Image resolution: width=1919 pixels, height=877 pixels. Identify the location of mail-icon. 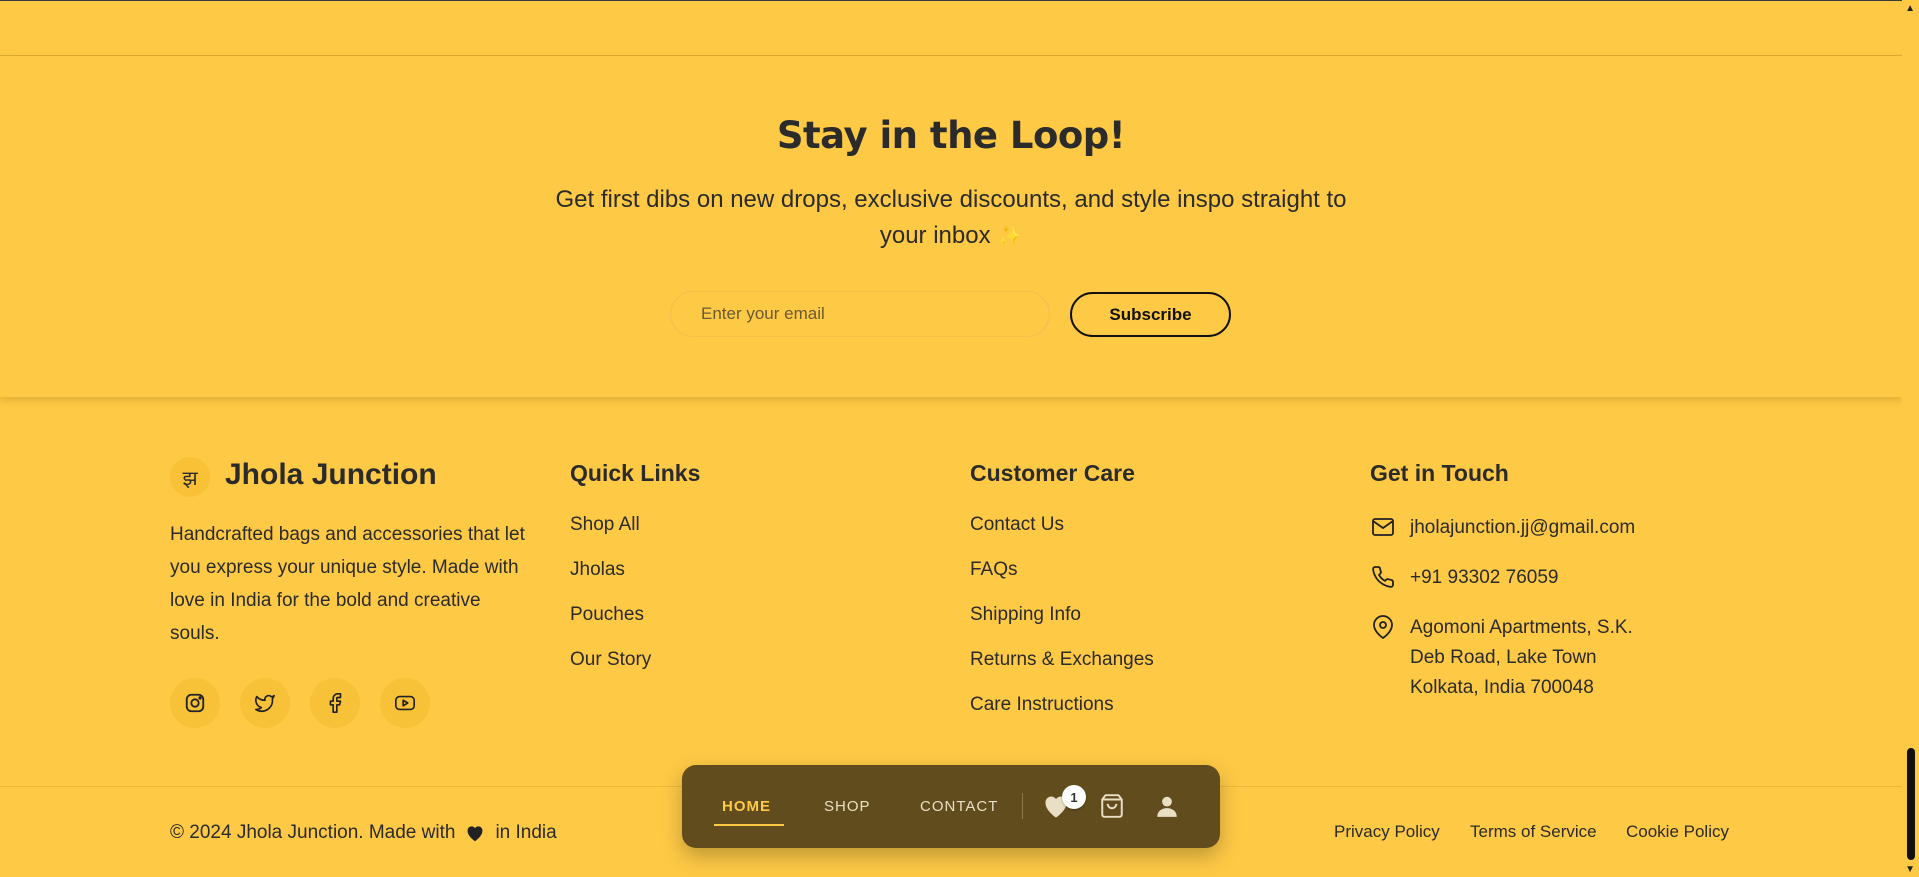
(1383, 527).